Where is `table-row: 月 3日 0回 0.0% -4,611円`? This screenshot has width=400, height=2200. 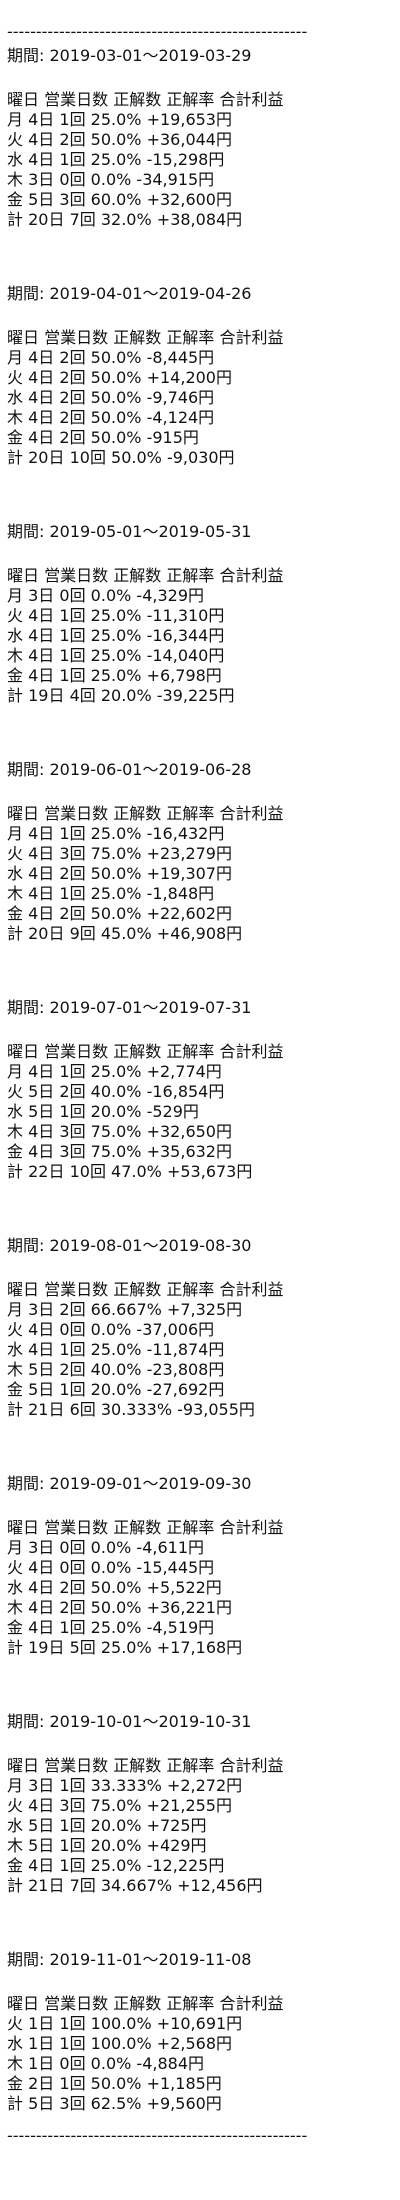 table-row: 月 3日 0回 0.0% -4,611円 is located at coordinates (201, 1548).